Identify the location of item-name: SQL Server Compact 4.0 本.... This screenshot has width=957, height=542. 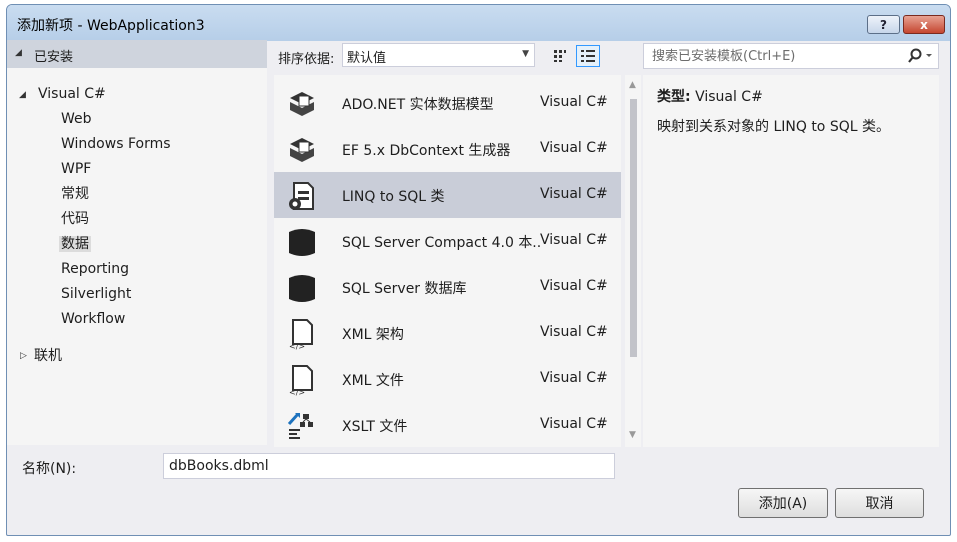
(441, 243).